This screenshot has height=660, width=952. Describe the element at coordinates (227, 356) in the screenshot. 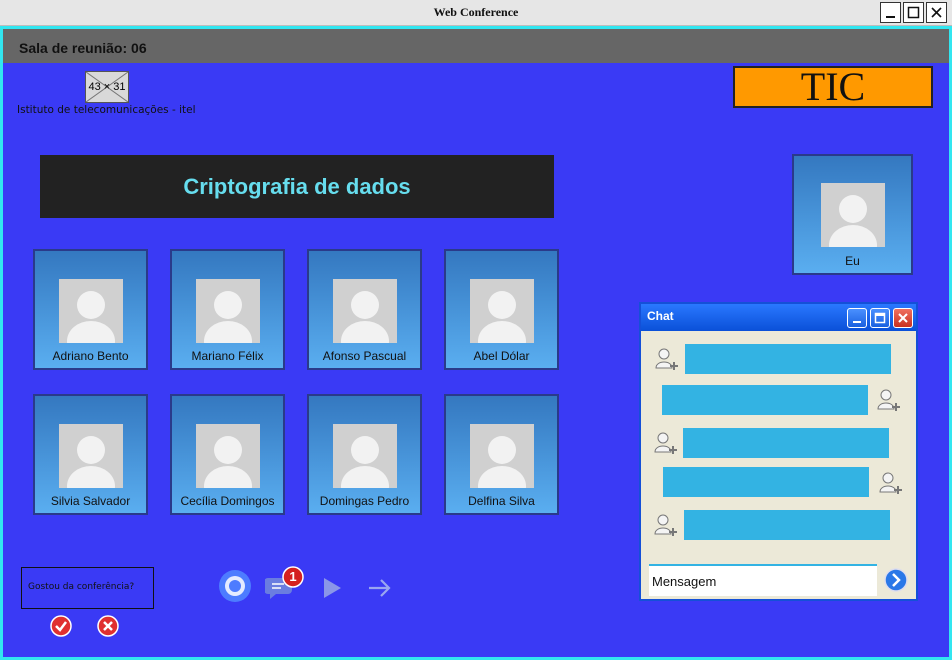

I see `participant-name: Mariano Félix` at that location.